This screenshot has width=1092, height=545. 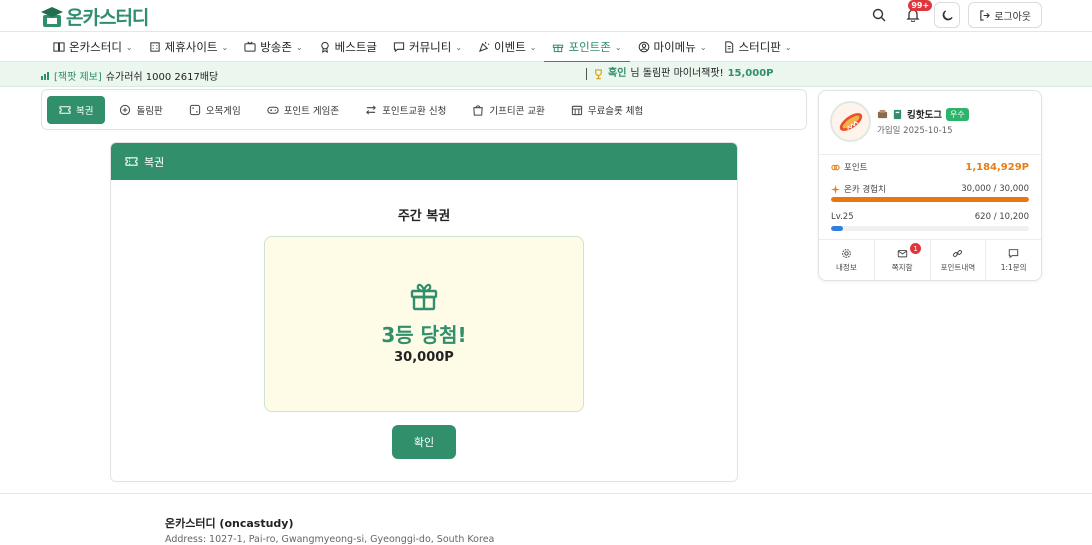 I want to click on profile-menu-item-1: 1 쪽지함, so click(x=903, y=260).